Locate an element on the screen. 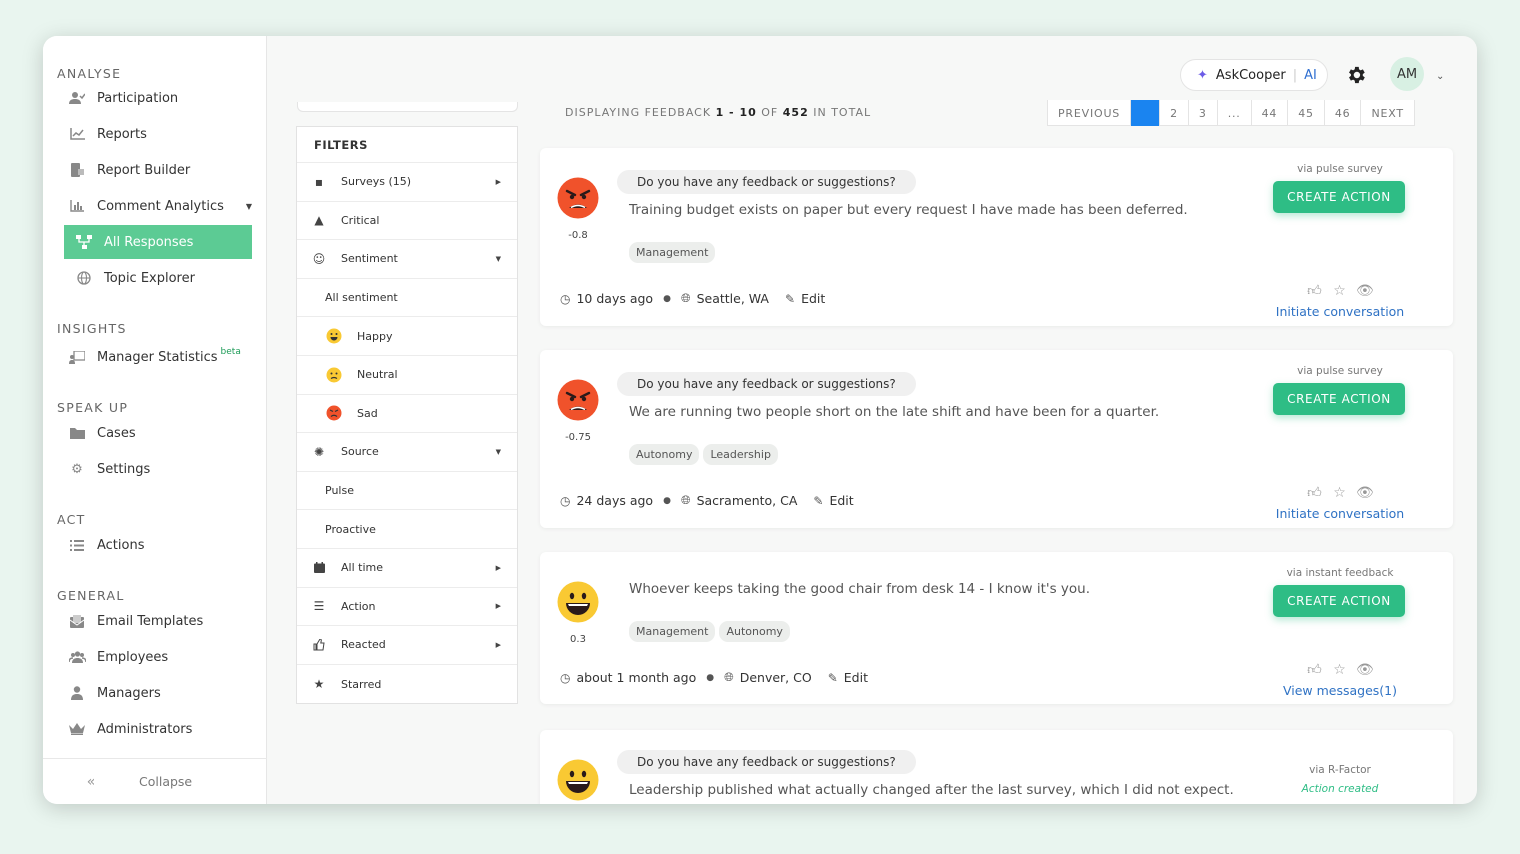 Image resolution: width=1520 pixels, height=854 pixels. filter-action: ☰ Action ▶ is located at coordinates (407, 607).